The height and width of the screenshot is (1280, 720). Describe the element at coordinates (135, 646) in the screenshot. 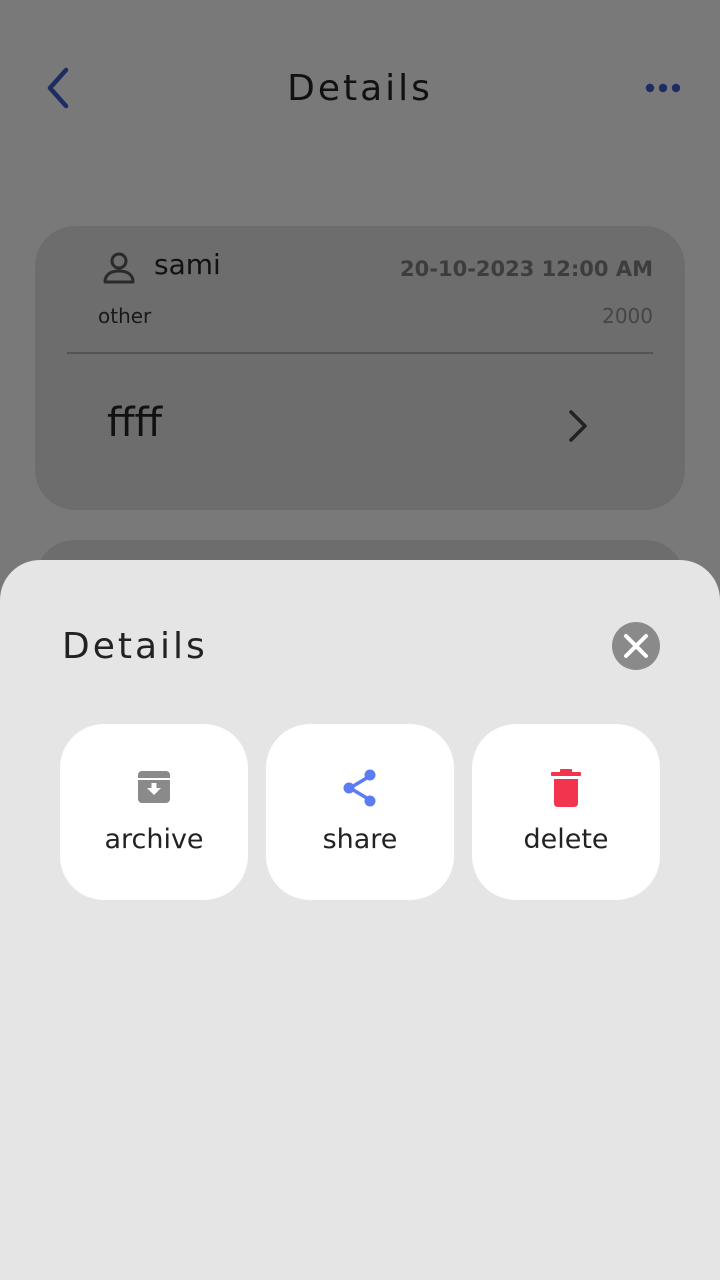

I see `sheet-title: Details` at that location.